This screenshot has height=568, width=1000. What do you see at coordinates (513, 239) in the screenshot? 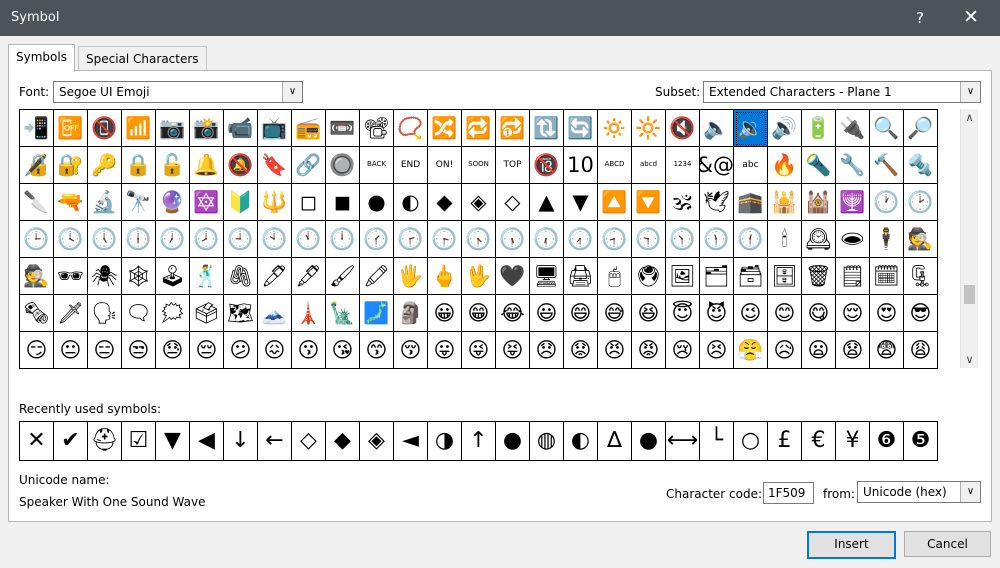
I see `symbol-cell: 🕠` at bounding box center [513, 239].